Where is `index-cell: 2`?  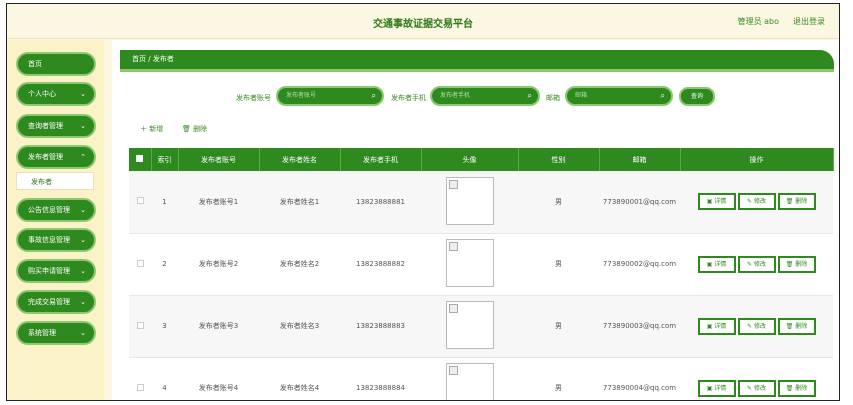 index-cell: 2 is located at coordinates (164, 264).